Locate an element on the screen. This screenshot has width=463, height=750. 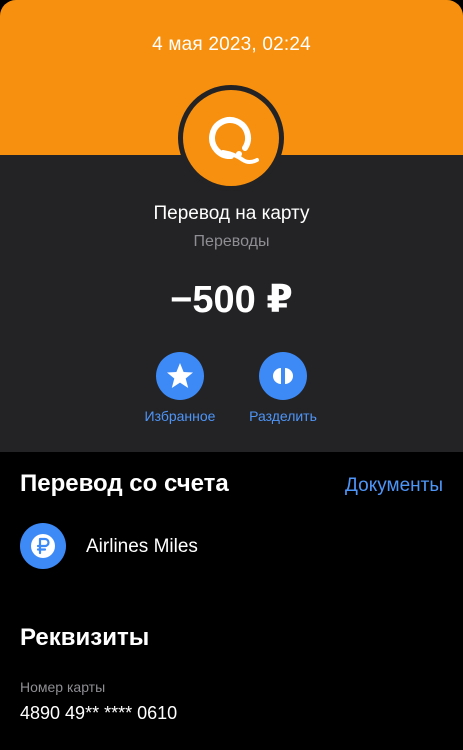
split-button: Разделить is located at coordinates (283, 388).